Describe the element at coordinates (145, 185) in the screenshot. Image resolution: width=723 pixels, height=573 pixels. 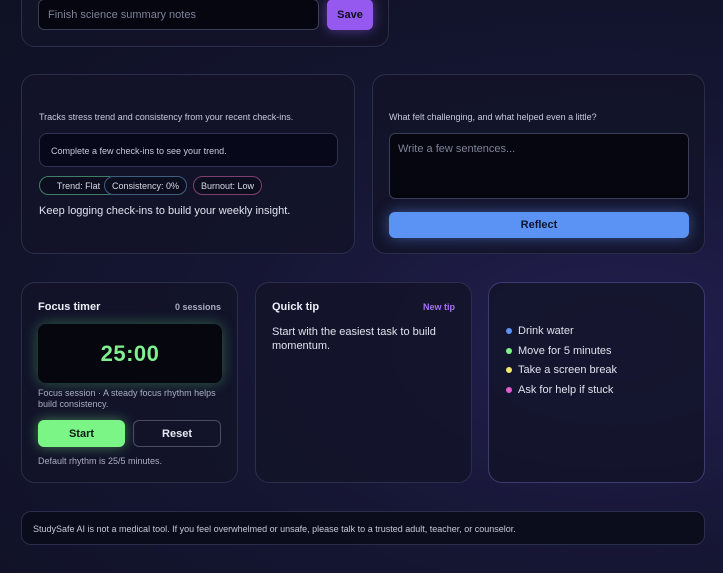
I see `consistency-badge: Consistency: 0%` at that location.